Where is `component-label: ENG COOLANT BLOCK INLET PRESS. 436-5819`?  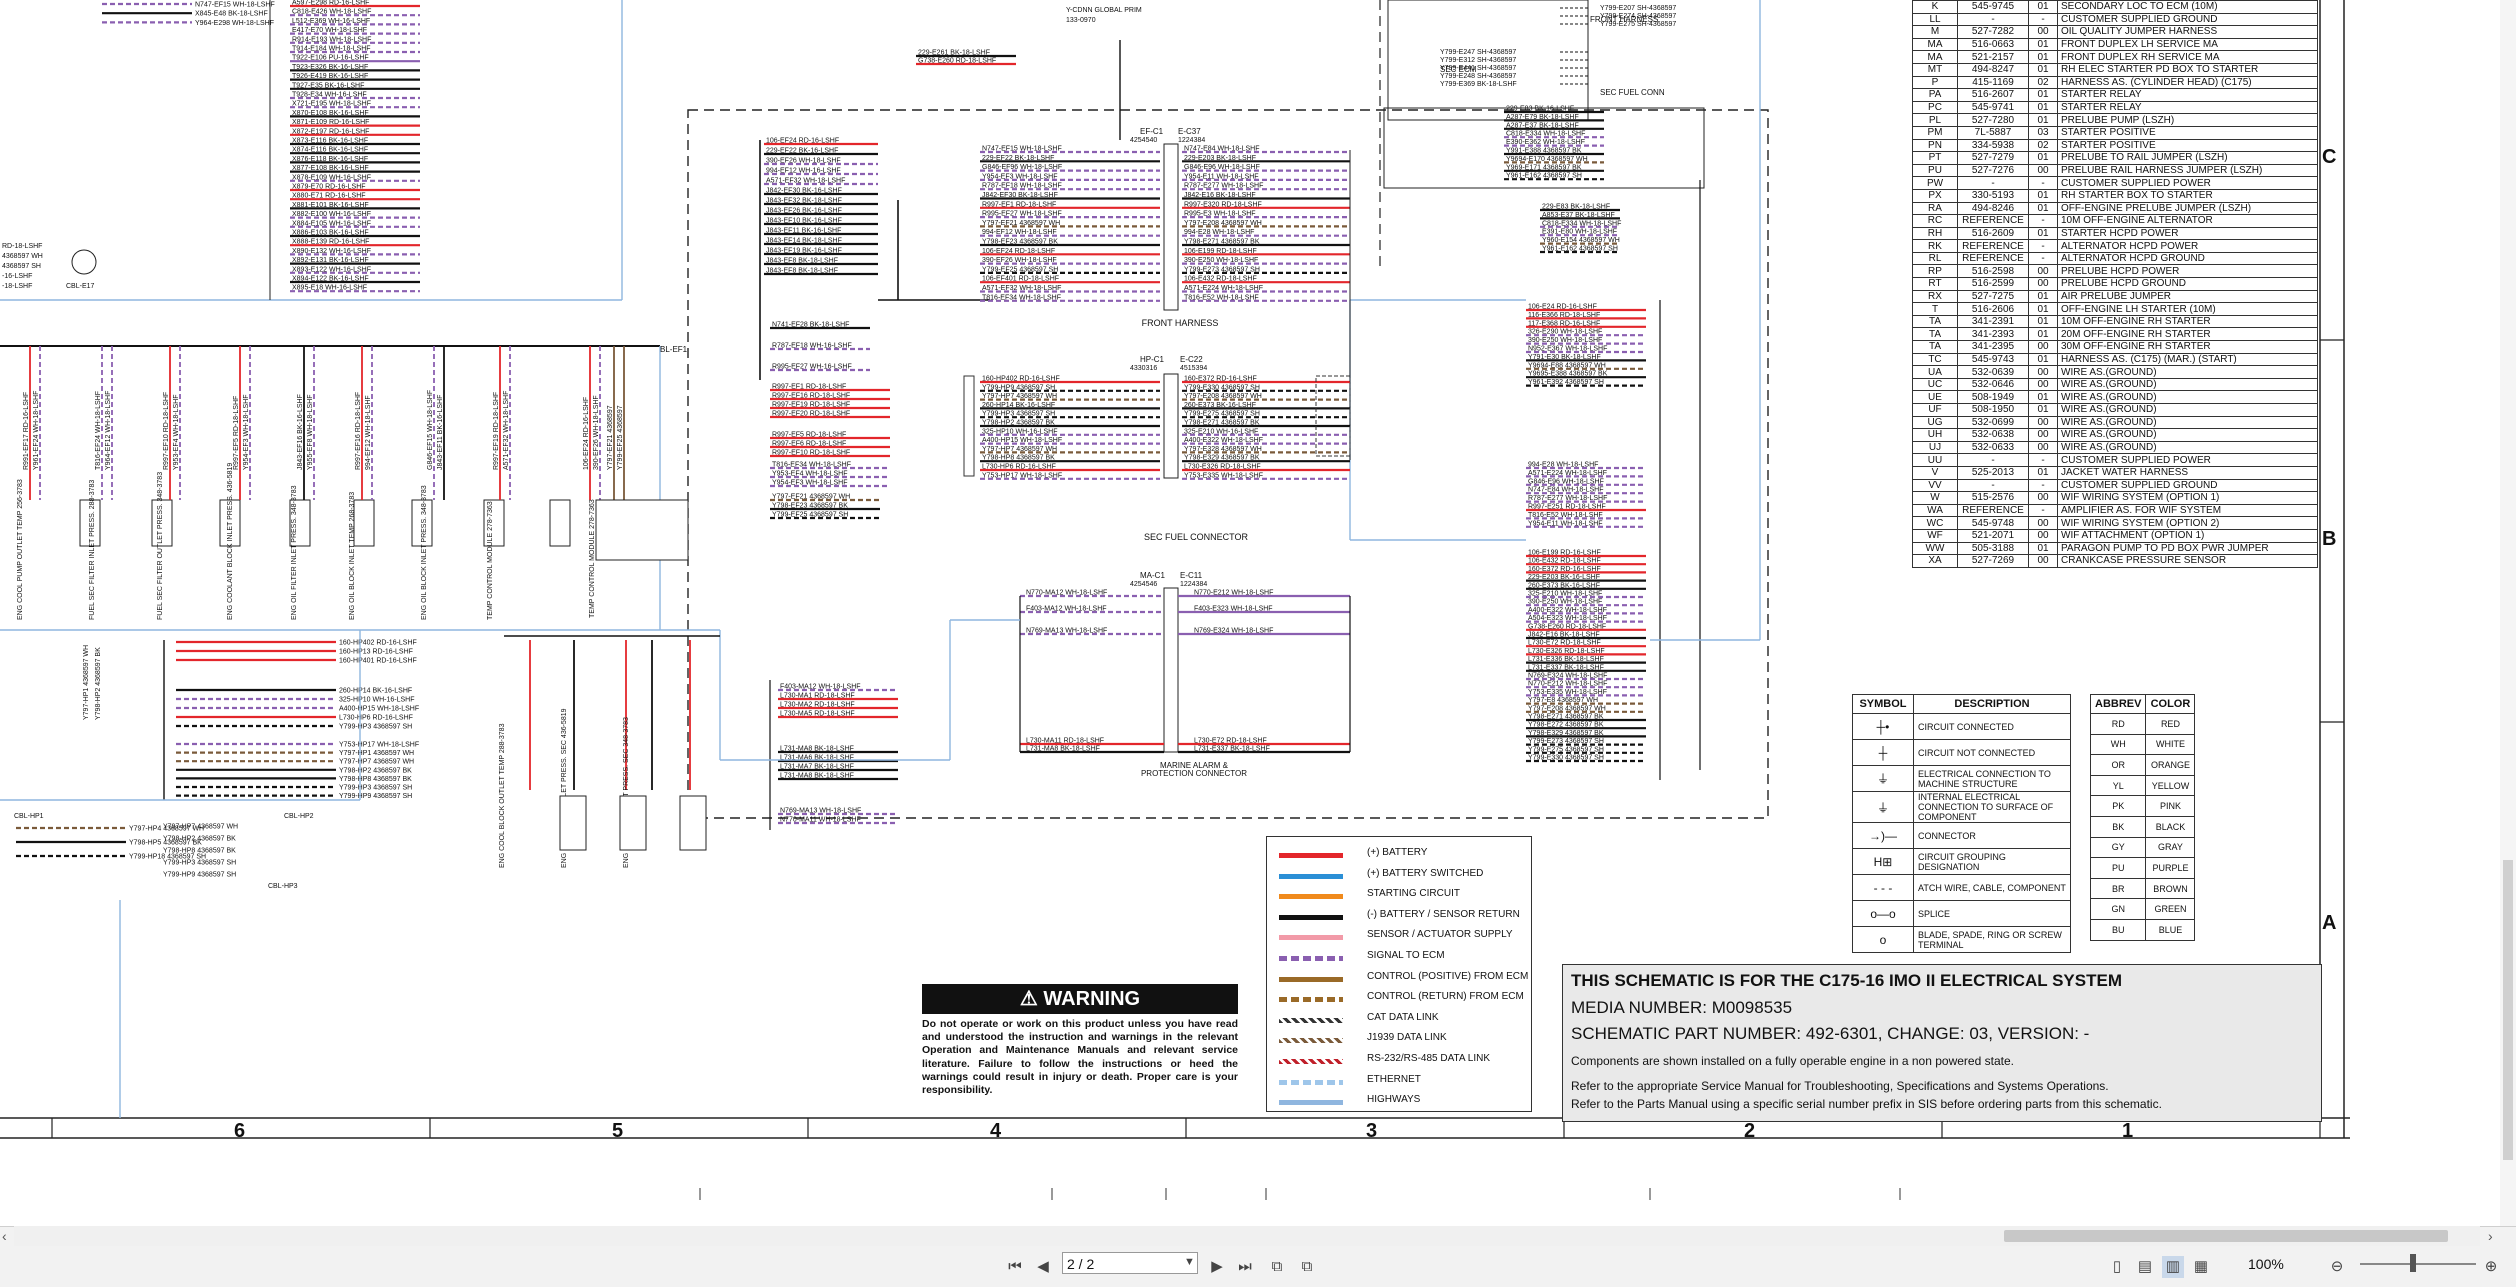 component-label: ENG COOLANT BLOCK INLET PRESS. 436-5819 is located at coordinates (230, 541).